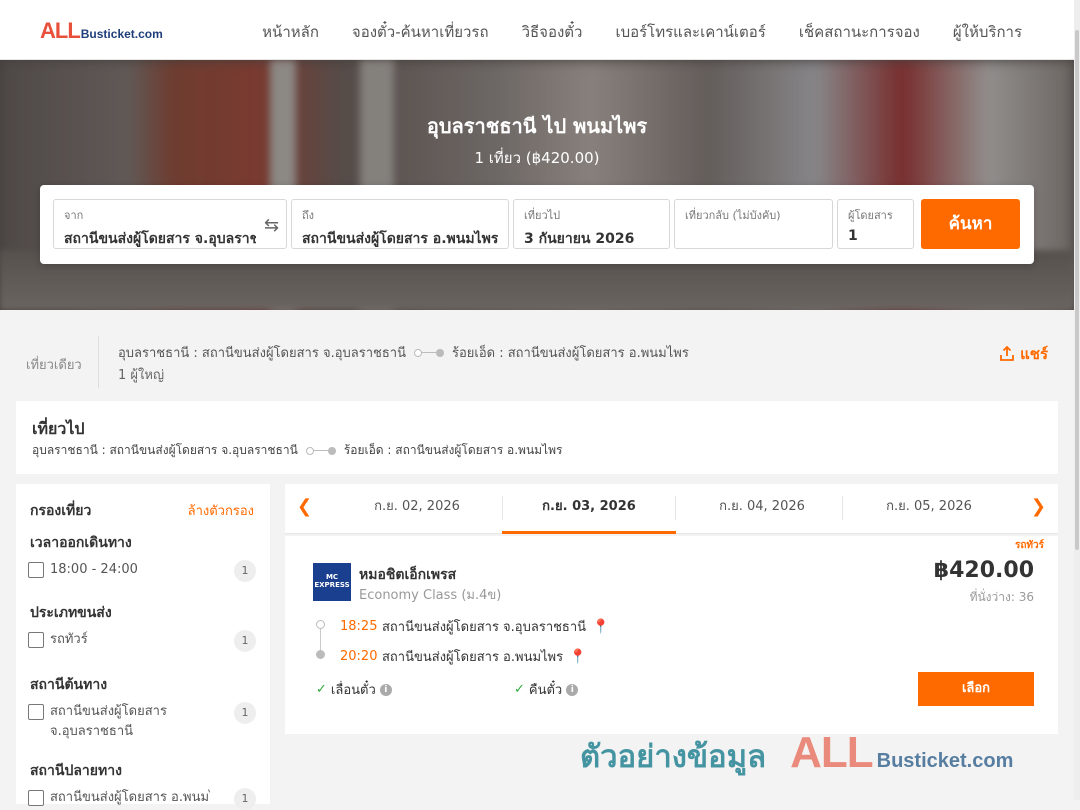 Image resolution: width=1080 pixels, height=810 pixels. Describe the element at coordinates (221, 510) in the screenshot. I see `clear-filters-link: ล้างตัวกรอง` at that location.